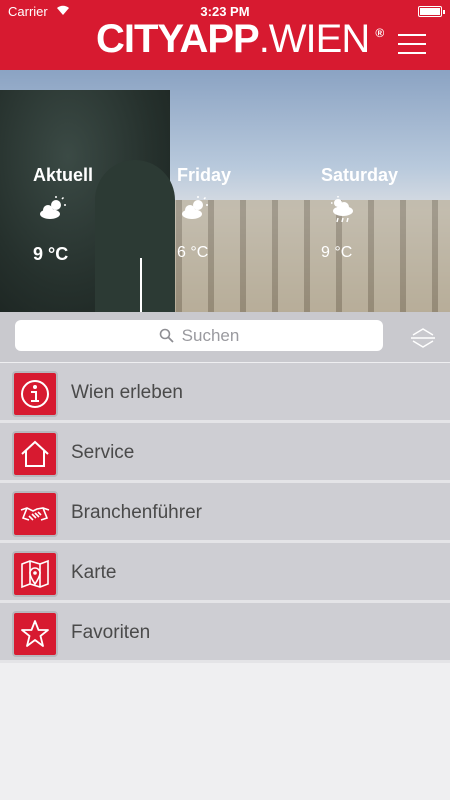  I want to click on menu-item-wien-erleben: Wien erleben, so click(225, 393).